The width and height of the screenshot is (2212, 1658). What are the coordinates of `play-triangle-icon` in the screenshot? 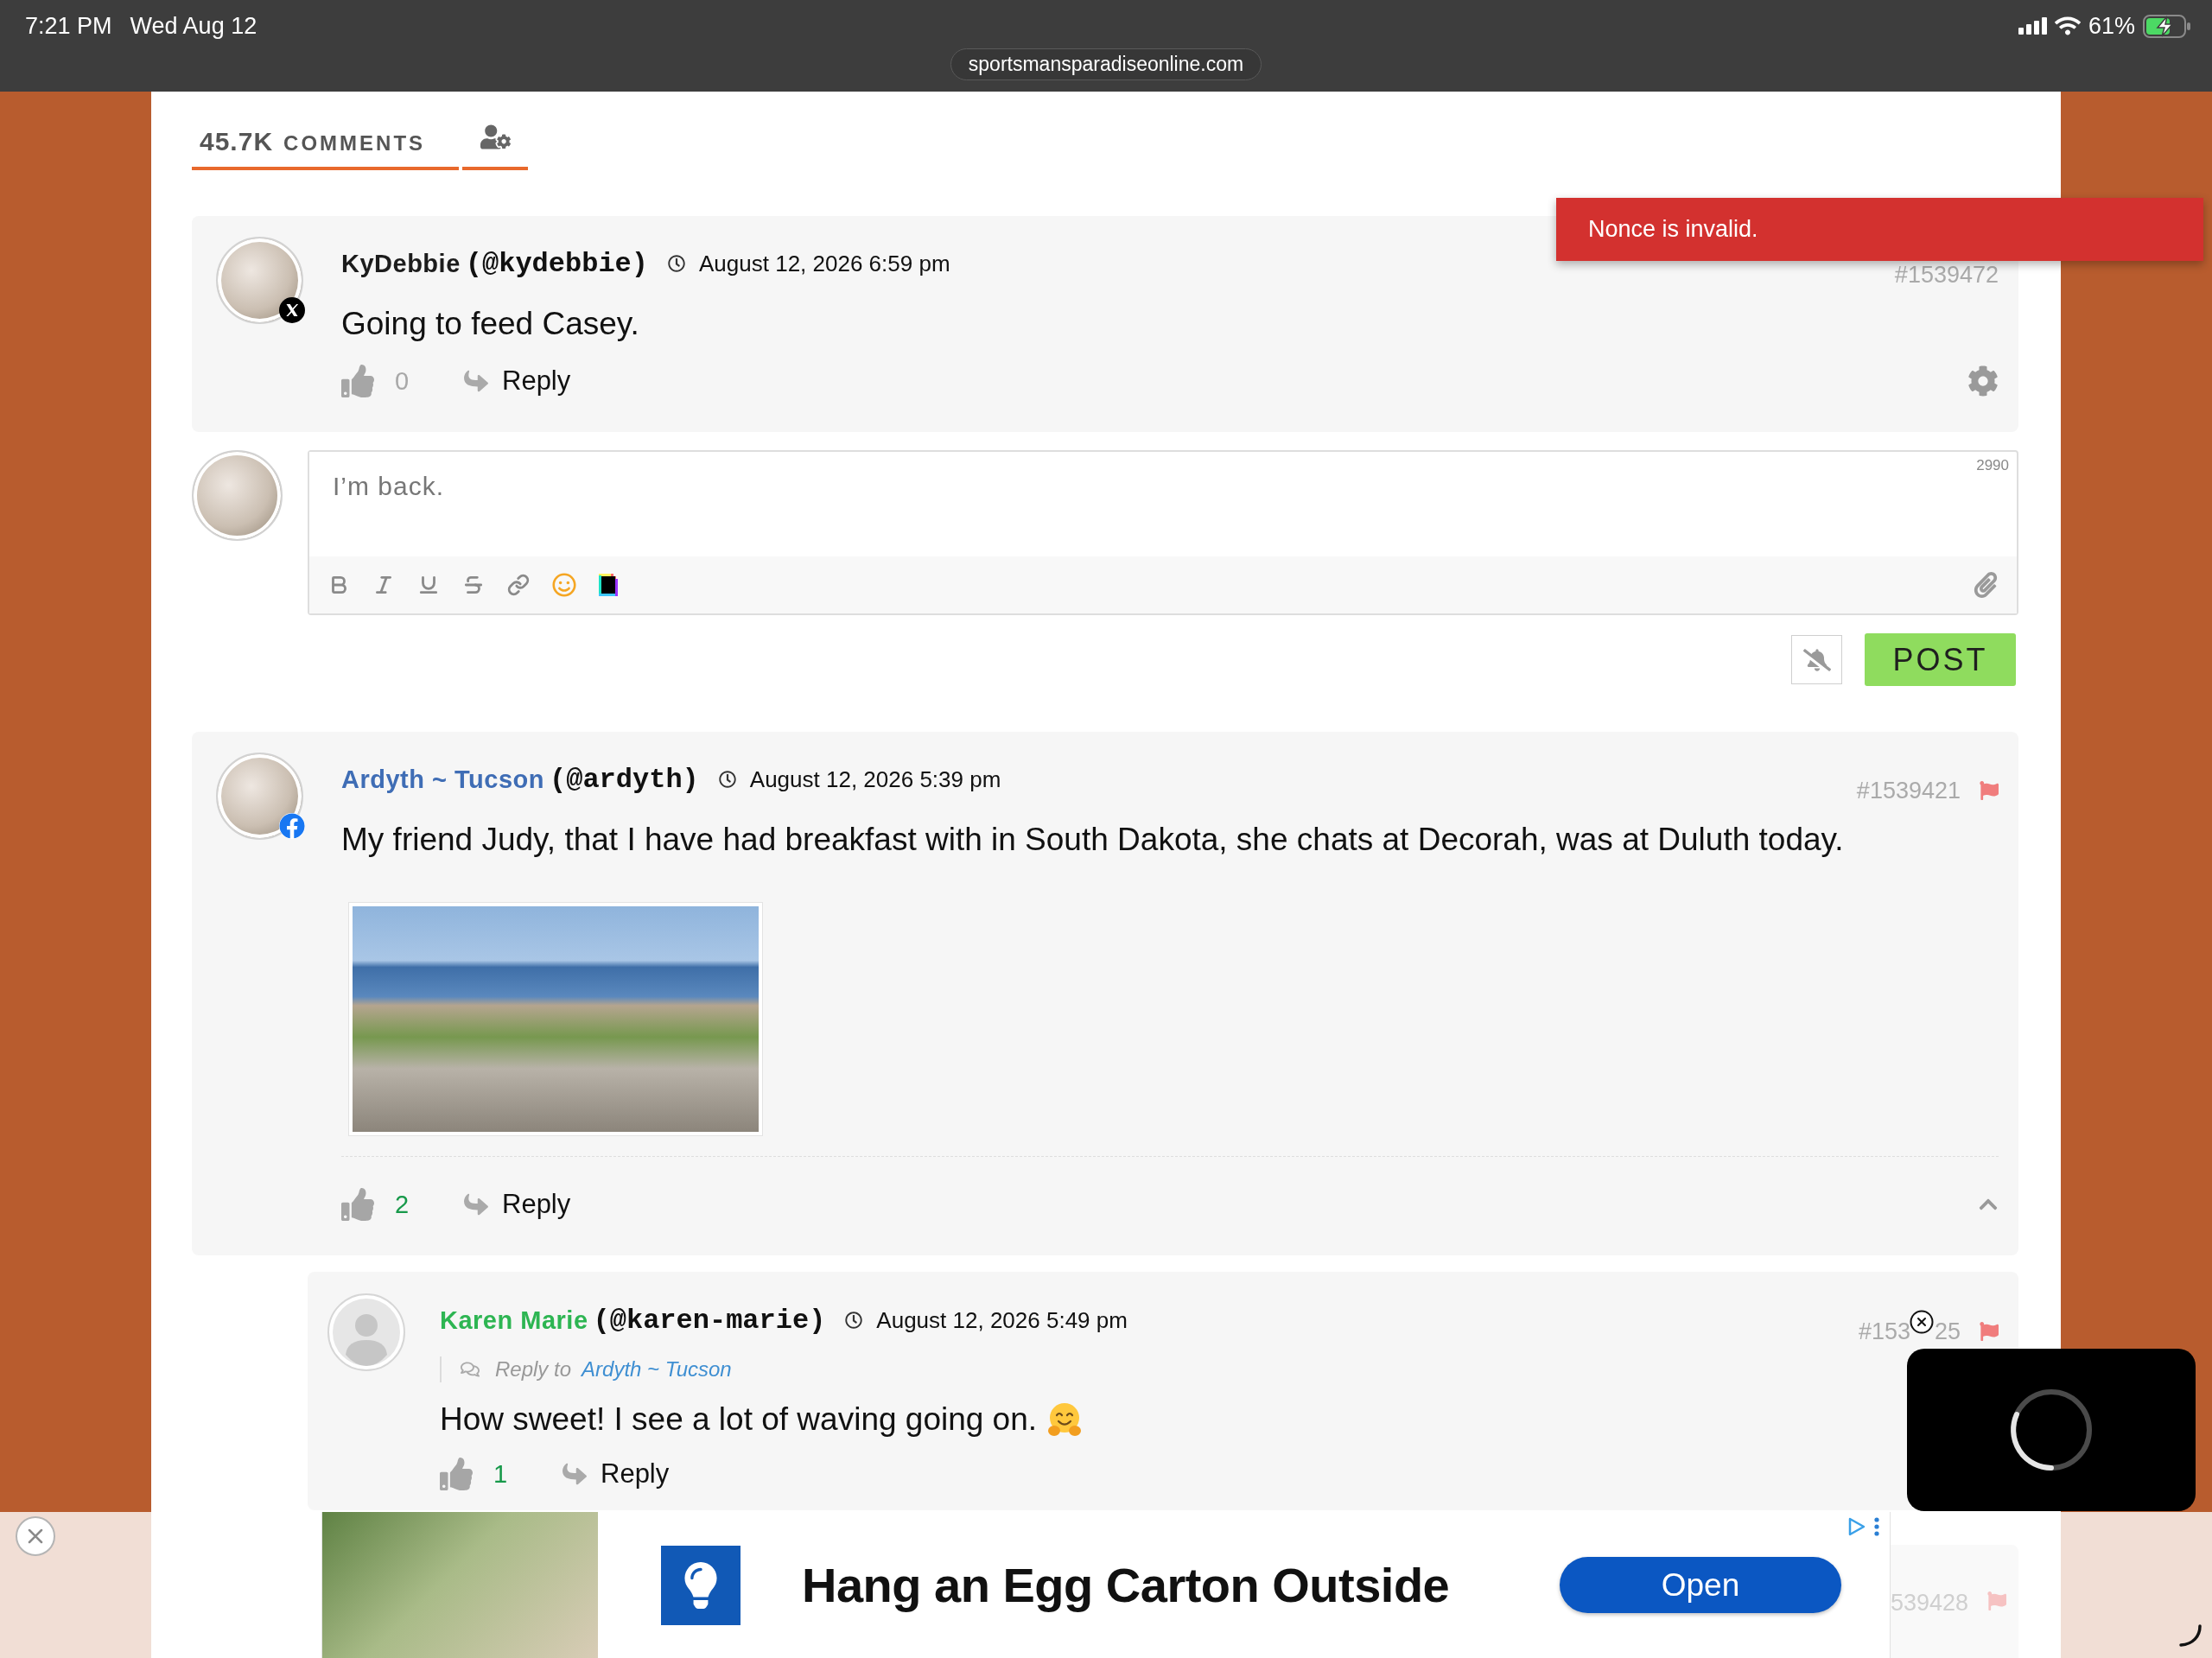 It's located at (1857, 1526).